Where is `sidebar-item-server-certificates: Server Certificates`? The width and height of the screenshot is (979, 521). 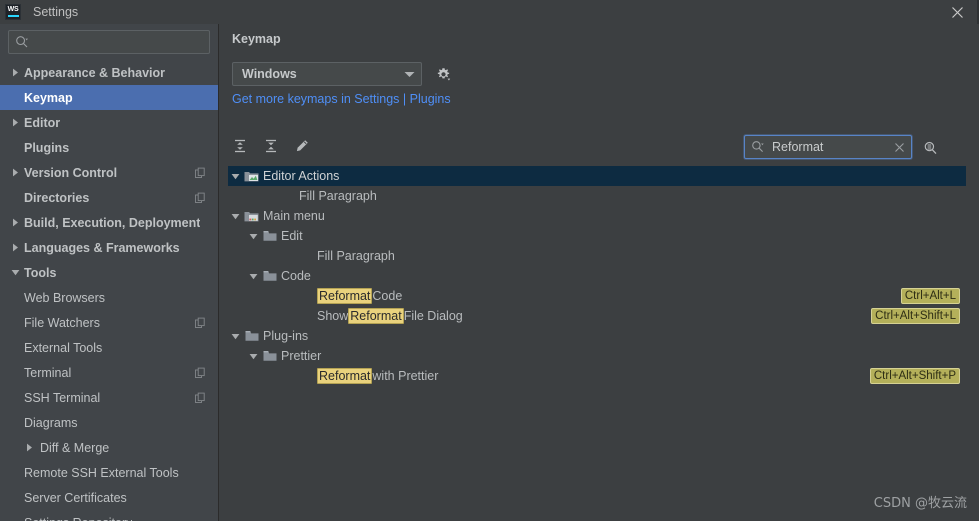
sidebar-item-server-certificates: Server Certificates is located at coordinates (109, 497).